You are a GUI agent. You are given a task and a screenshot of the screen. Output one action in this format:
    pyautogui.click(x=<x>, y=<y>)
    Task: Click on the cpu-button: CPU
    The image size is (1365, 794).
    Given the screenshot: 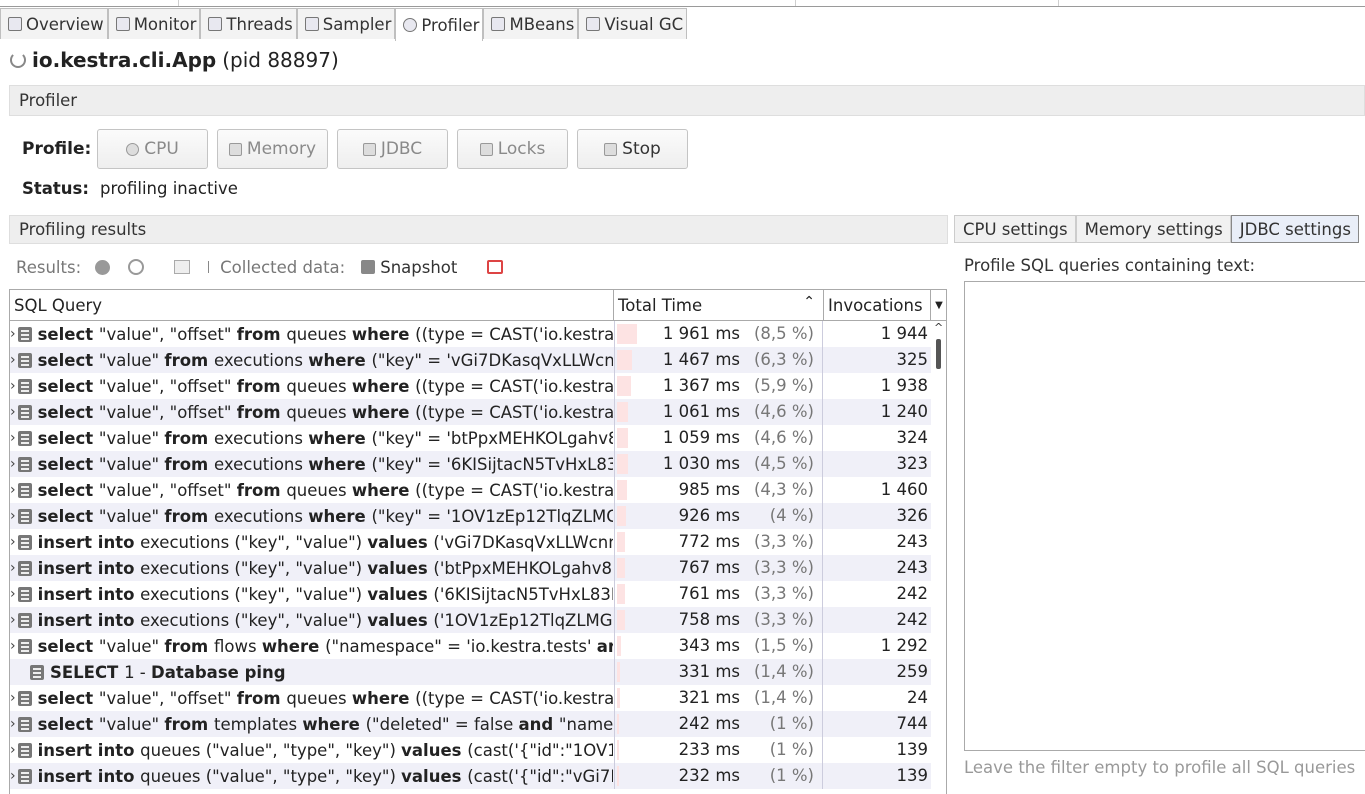 What is the action you would take?
    pyautogui.click(x=152, y=149)
    